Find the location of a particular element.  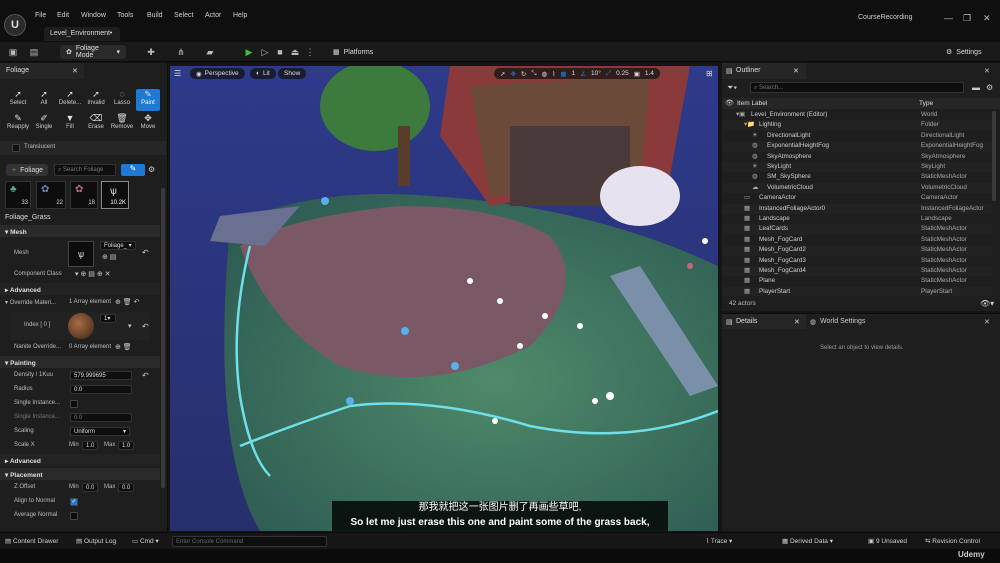

cinematics-icon: ▰ is located at coordinates (210, 52).